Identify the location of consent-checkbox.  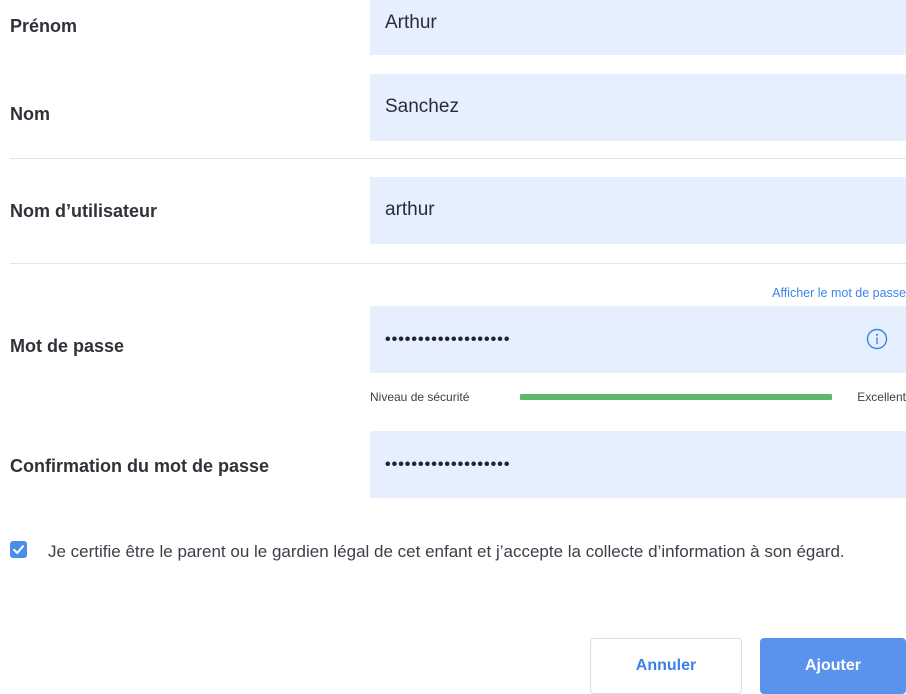
(18, 549).